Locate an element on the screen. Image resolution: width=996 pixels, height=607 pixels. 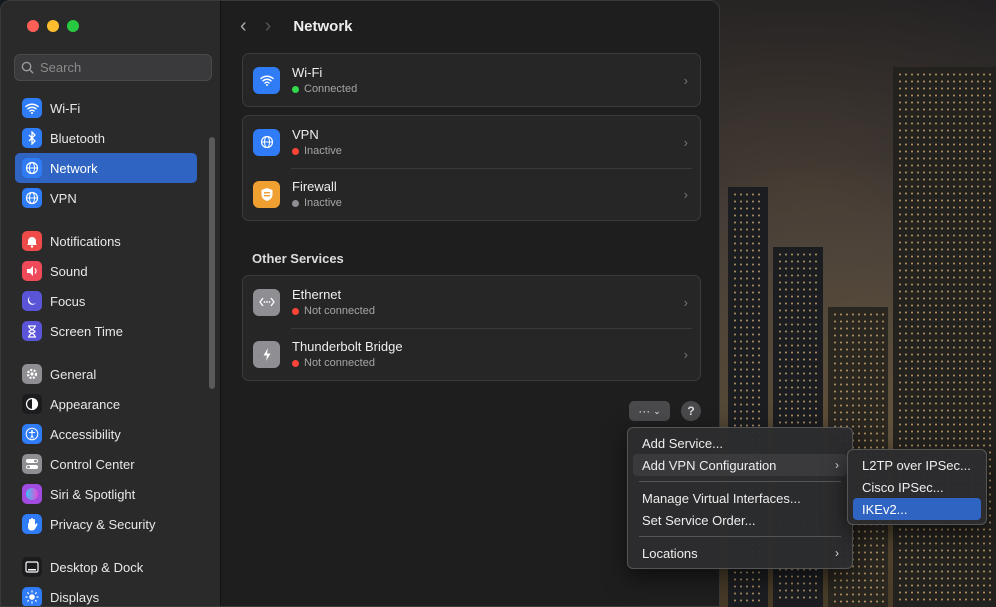
service-title: Firewall is located at coordinates (314, 186).